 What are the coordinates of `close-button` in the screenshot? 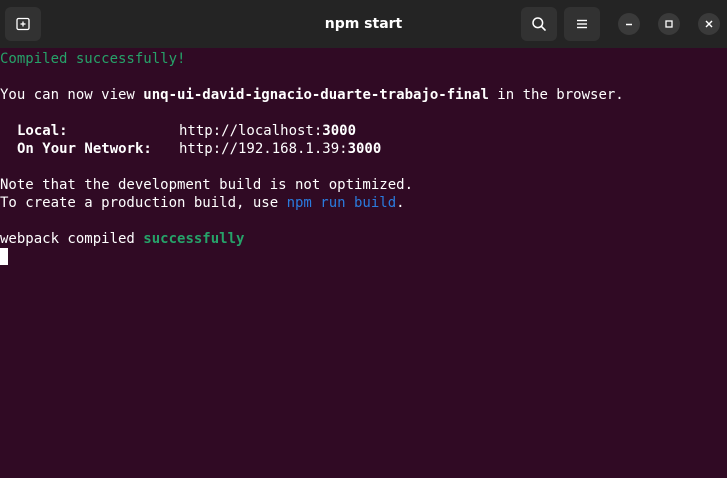 It's located at (709, 24).